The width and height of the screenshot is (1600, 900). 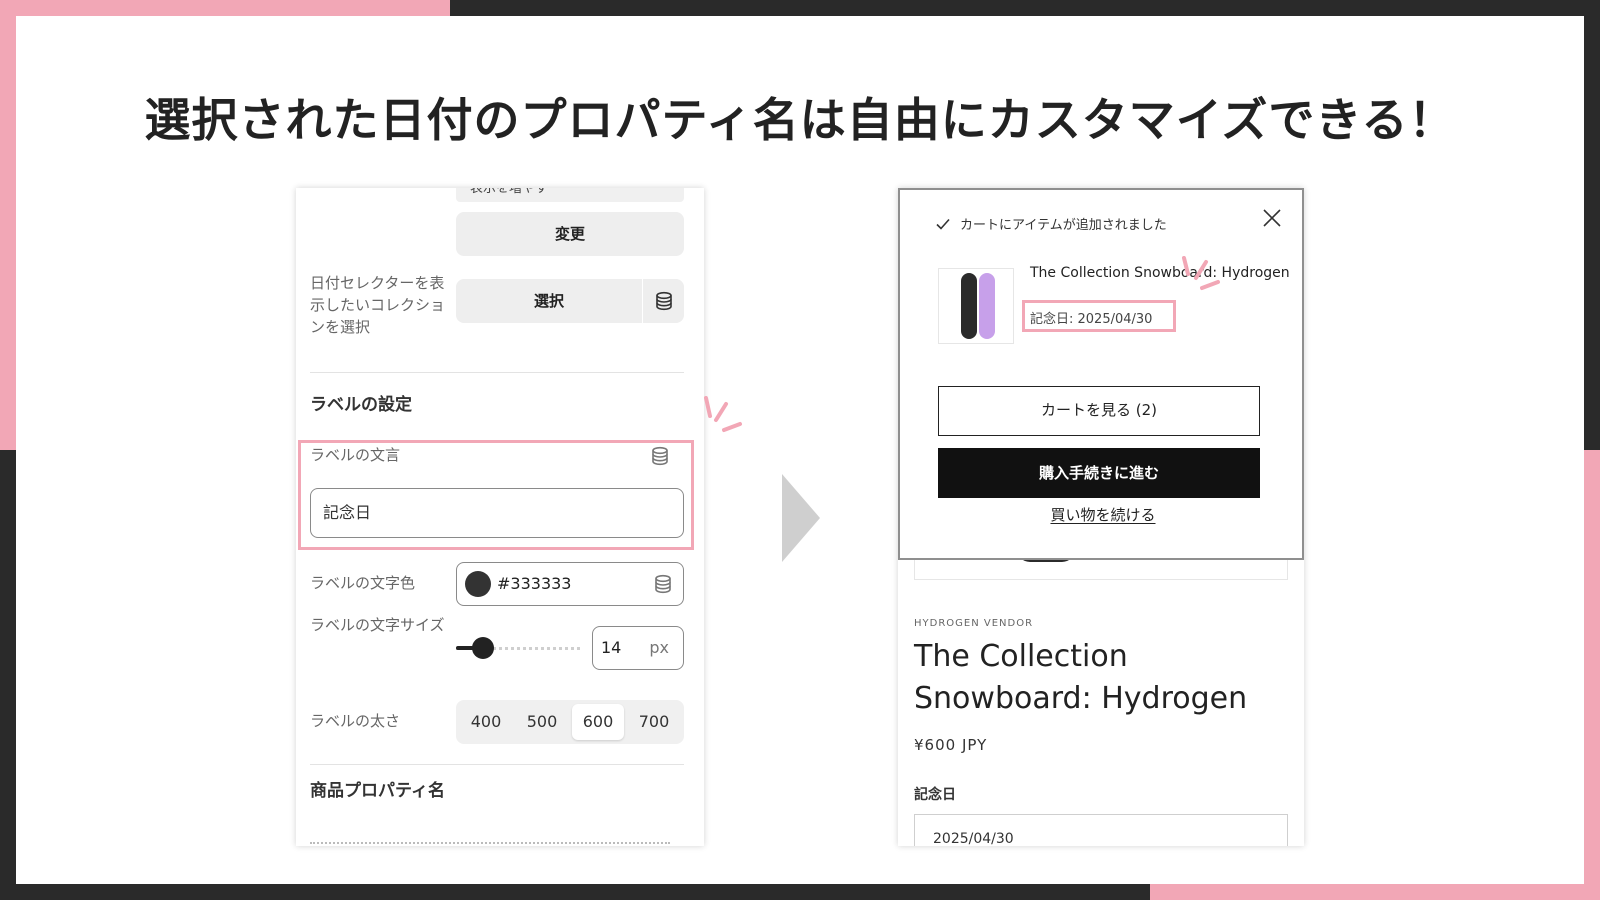 What do you see at coordinates (478, 584) in the screenshot?
I see `color-swatch` at bounding box center [478, 584].